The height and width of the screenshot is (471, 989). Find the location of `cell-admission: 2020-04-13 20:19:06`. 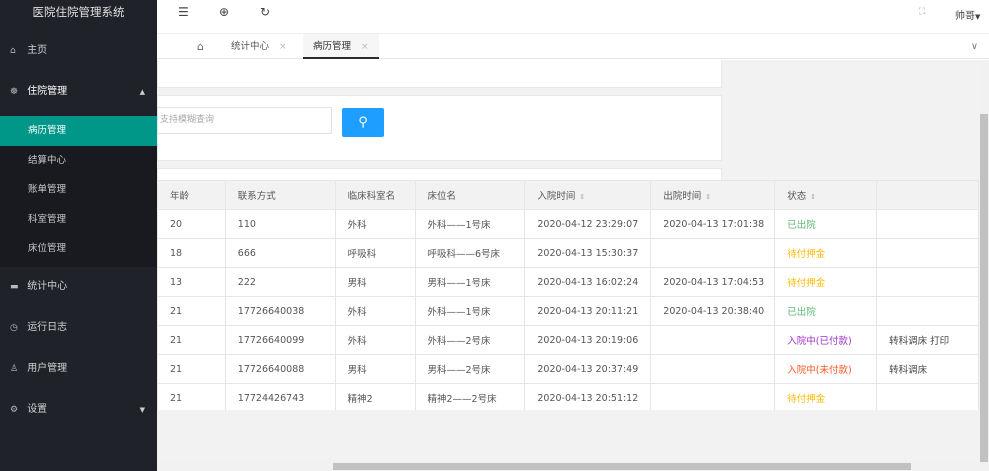

cell-admission: 2020-04-13 20:19:06 is located at coordinates (588, 340).